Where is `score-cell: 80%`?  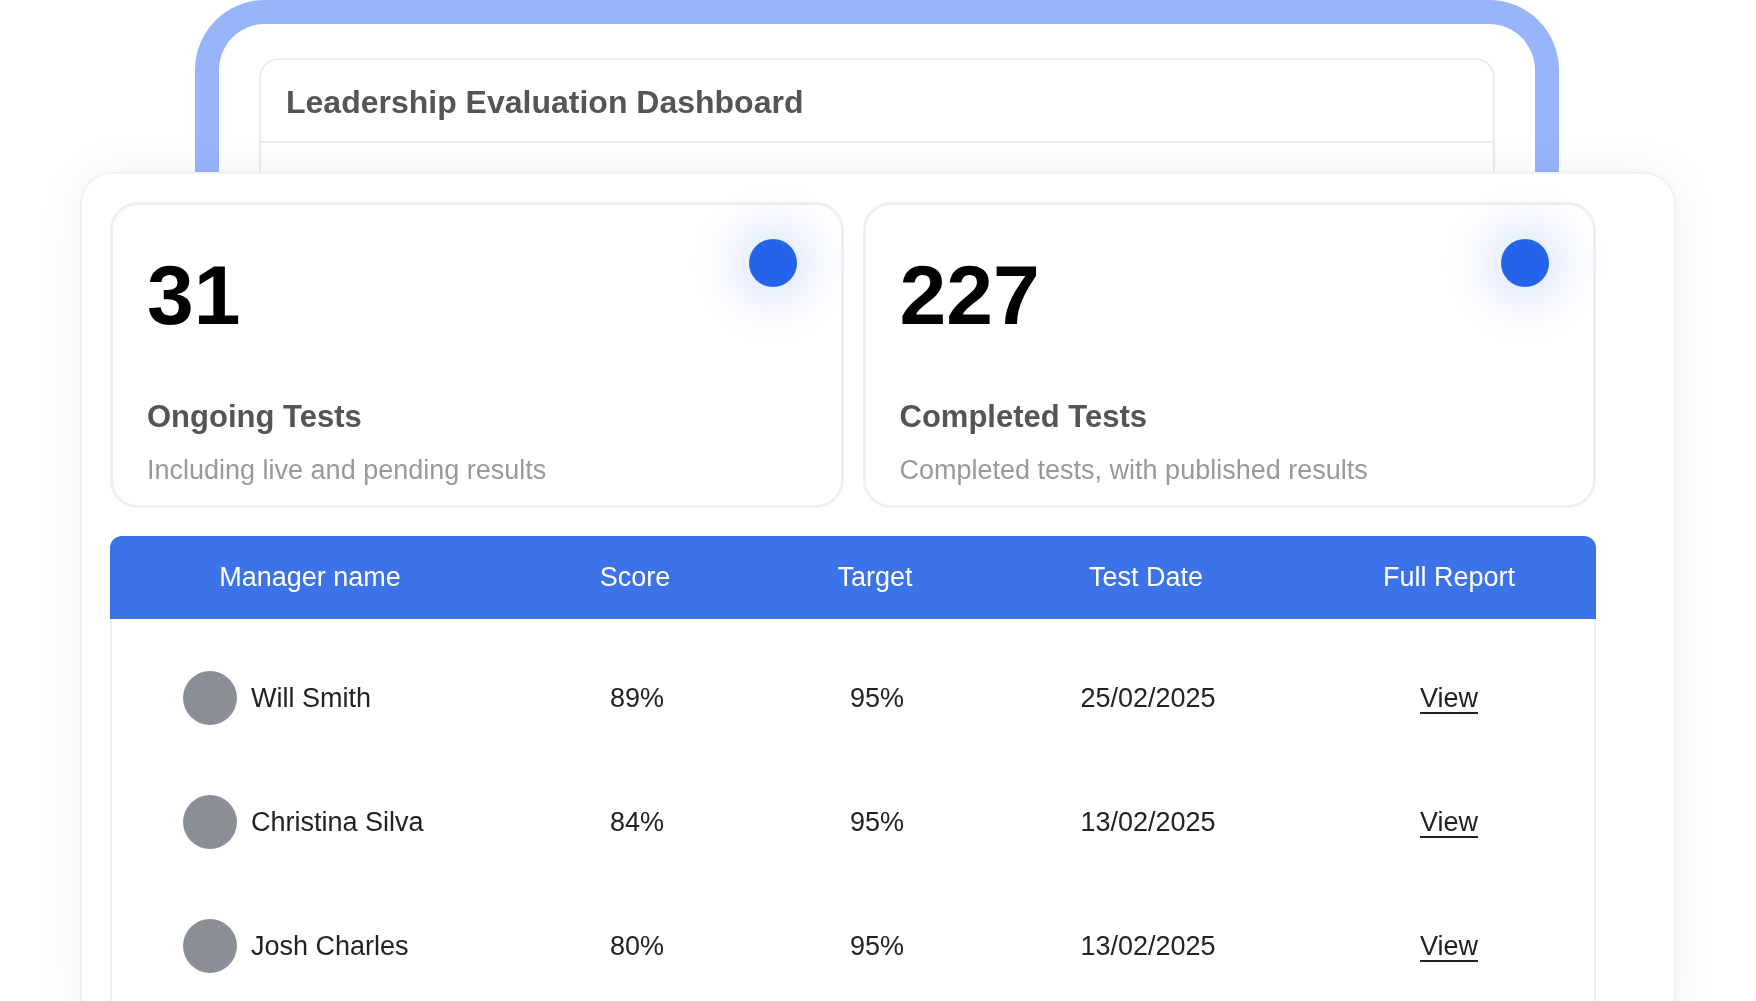
score-cell: 80% is located at coordinates (636, 945).